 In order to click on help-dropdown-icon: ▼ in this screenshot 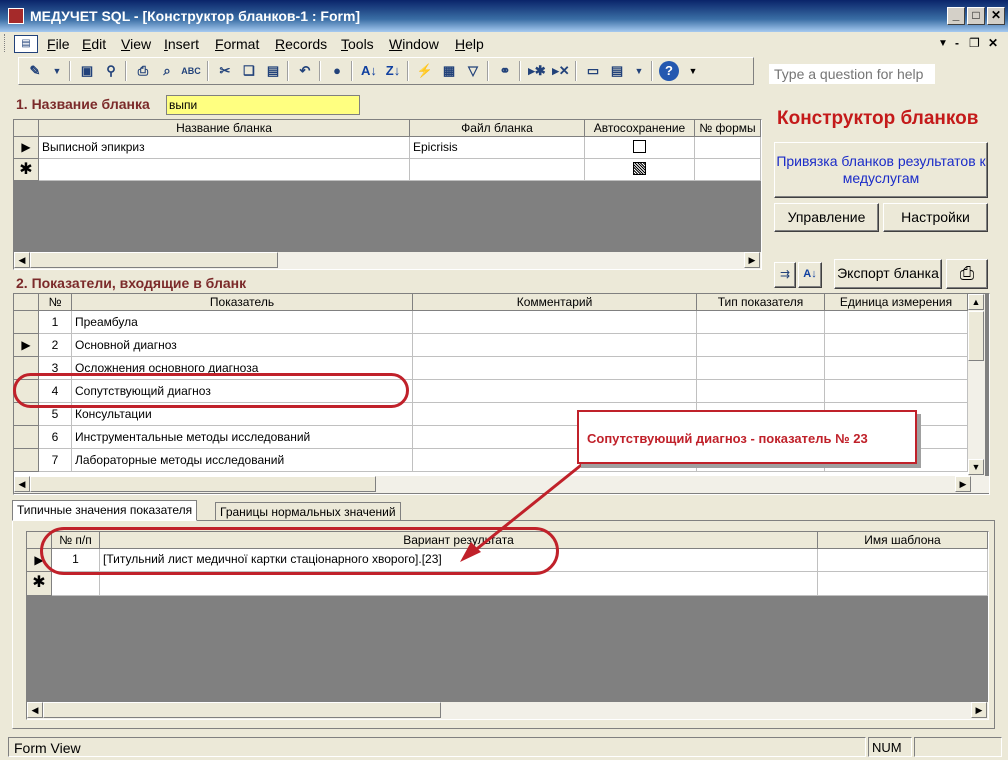, I will do `click(943, 43)`.